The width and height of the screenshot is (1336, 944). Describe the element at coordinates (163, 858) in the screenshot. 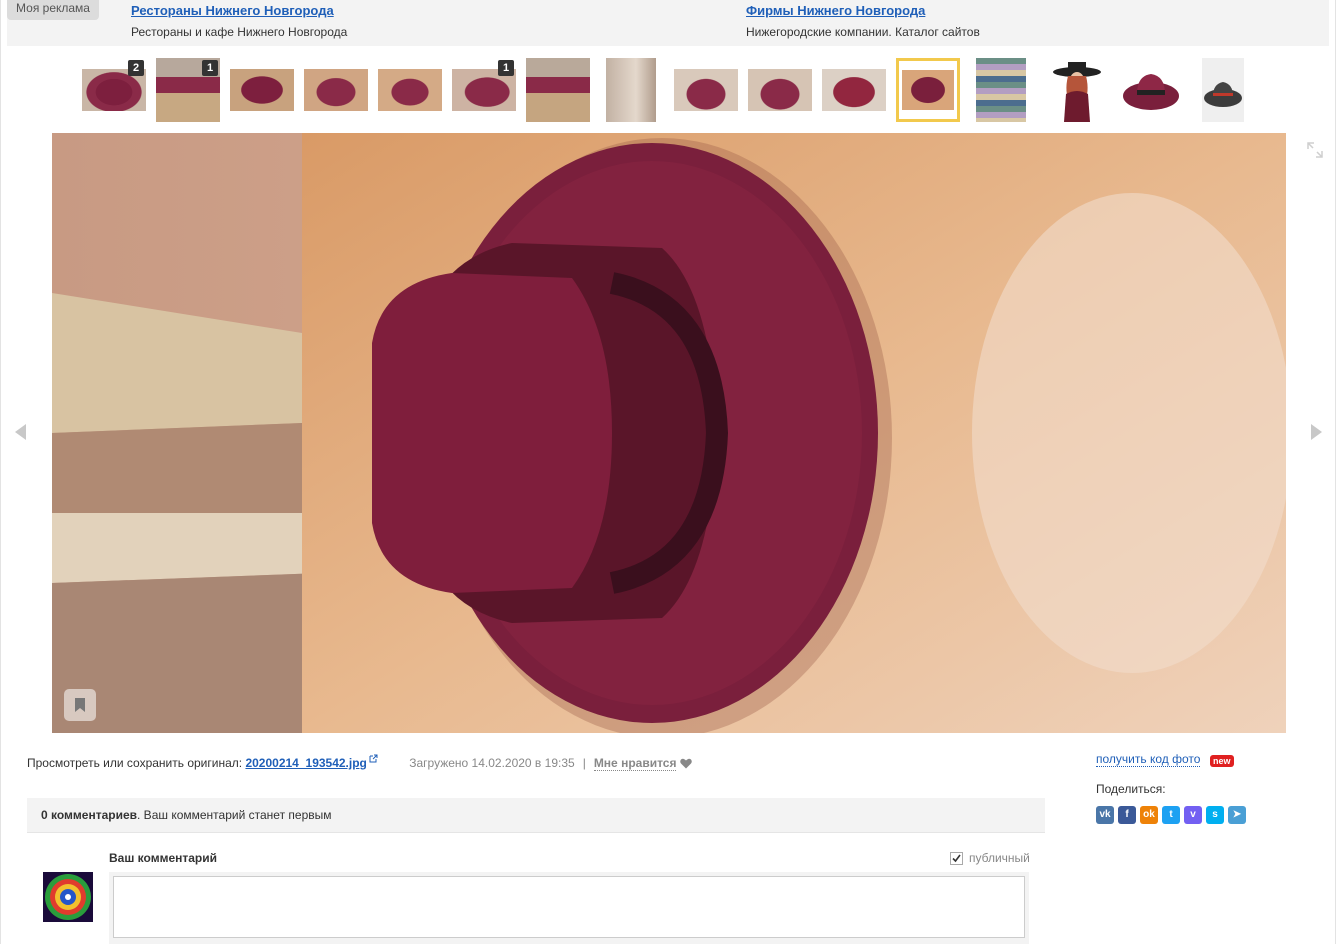

I see `your-comment-label: Ваш комментарий` at that location.